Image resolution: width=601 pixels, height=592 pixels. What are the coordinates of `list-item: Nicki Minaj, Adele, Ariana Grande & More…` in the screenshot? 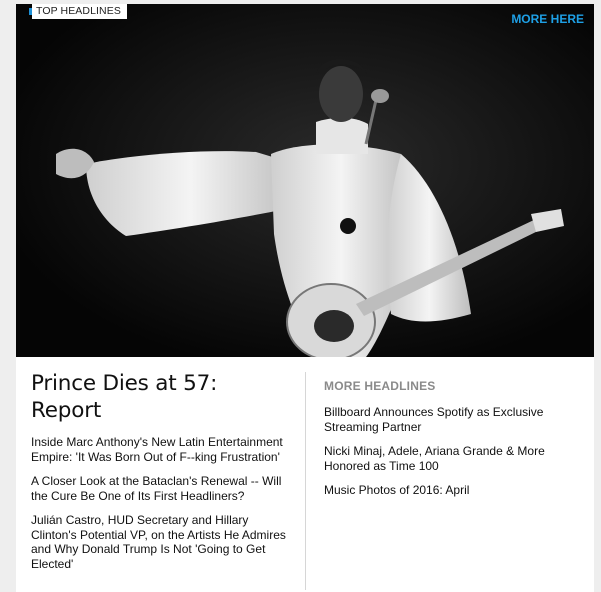 It's located at (451, 458).